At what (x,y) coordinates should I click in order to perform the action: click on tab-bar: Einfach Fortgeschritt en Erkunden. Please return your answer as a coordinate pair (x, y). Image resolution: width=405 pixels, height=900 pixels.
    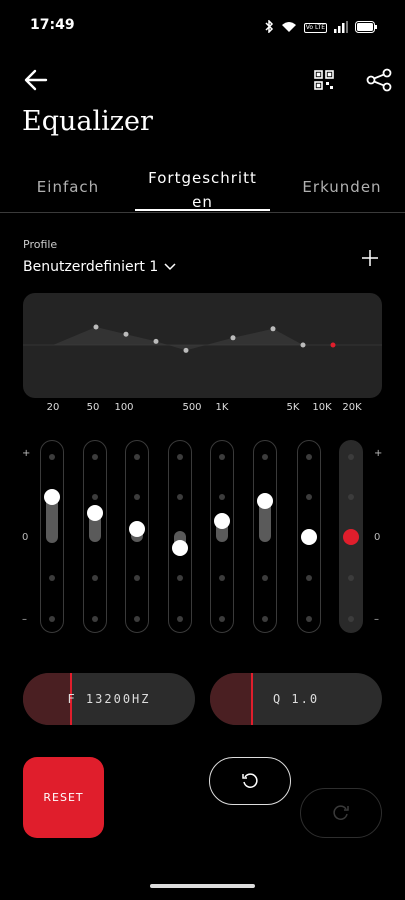
    Looking at the image, I should click on (202, 186).